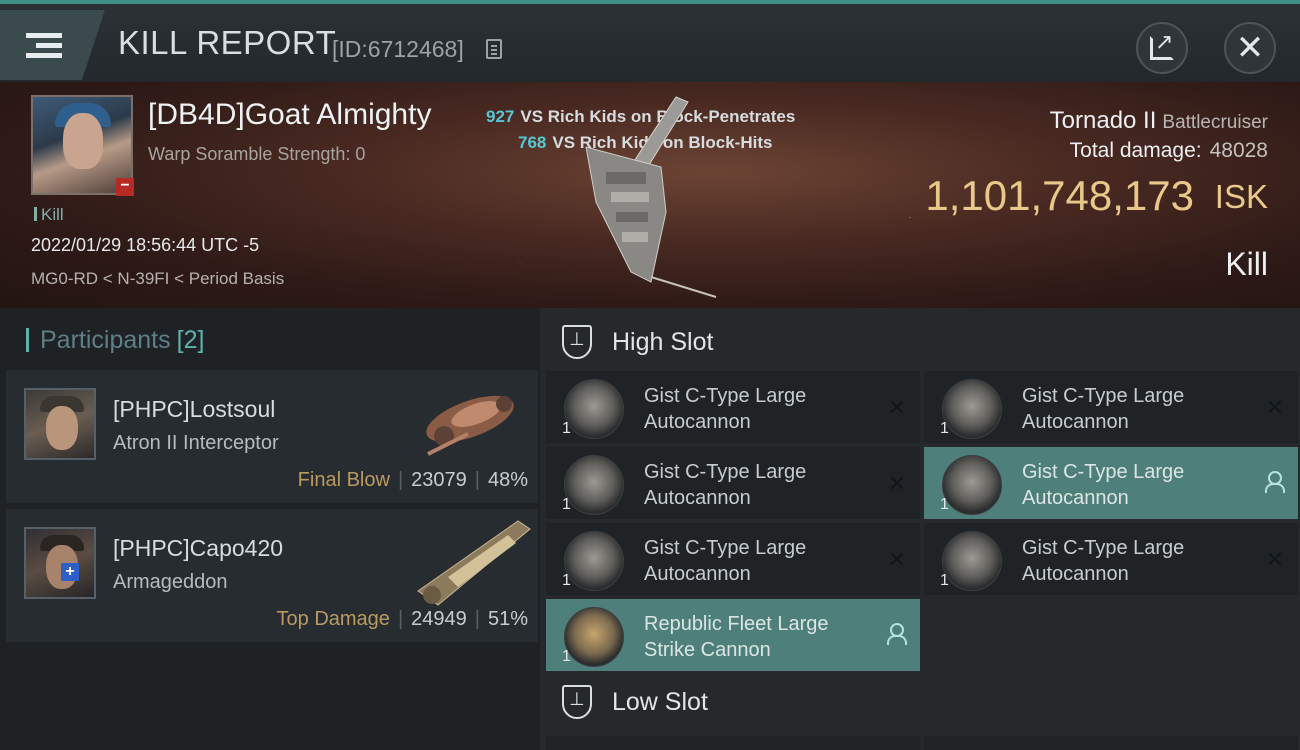 The height and width of the screenshot is (750, 1300). What do you see at coordinates (1238, 150) in the screenshot?
I see `total-damage-value: 48028` at bounding box center [1238, 150].